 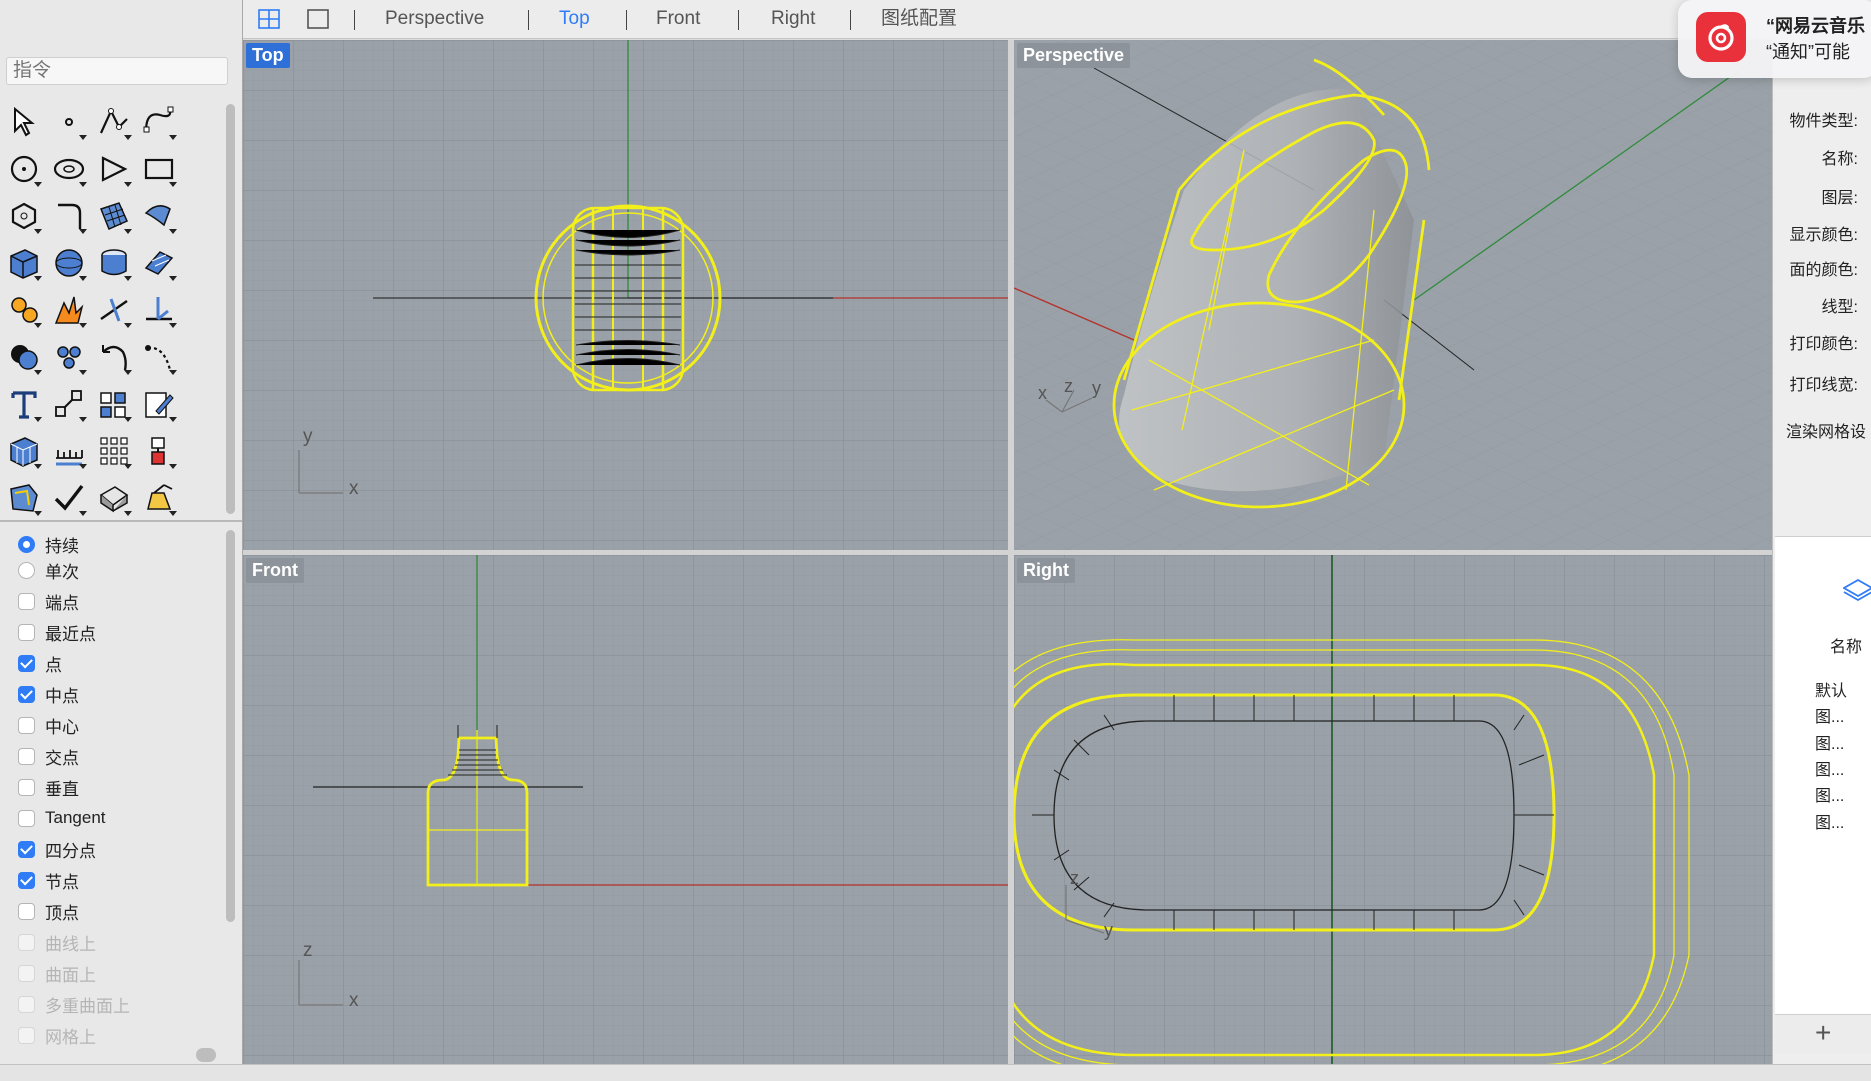 What do you see at coordinates (48, 694) in the screenshot?
I see `osnap-item: 中点` at bounding box center [48, 694].